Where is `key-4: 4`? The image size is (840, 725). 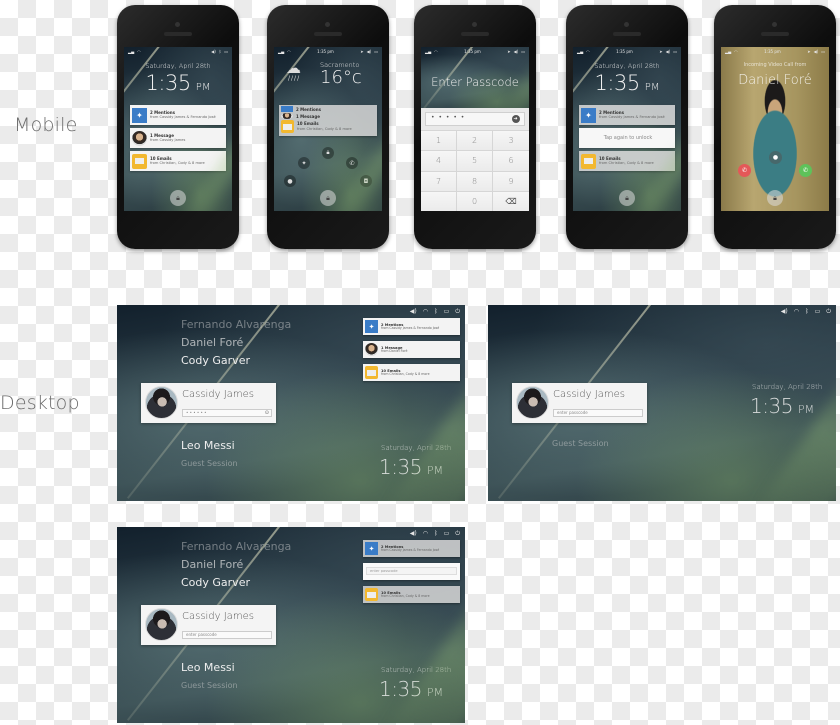
key-4: 4 is located at coordinates (439, 160).